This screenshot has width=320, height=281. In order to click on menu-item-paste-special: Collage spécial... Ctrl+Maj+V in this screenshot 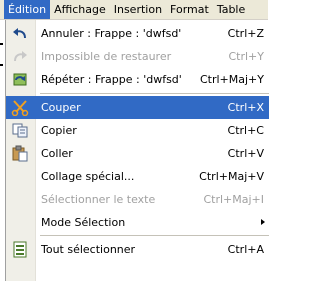, I will do `click(137, 176)`.